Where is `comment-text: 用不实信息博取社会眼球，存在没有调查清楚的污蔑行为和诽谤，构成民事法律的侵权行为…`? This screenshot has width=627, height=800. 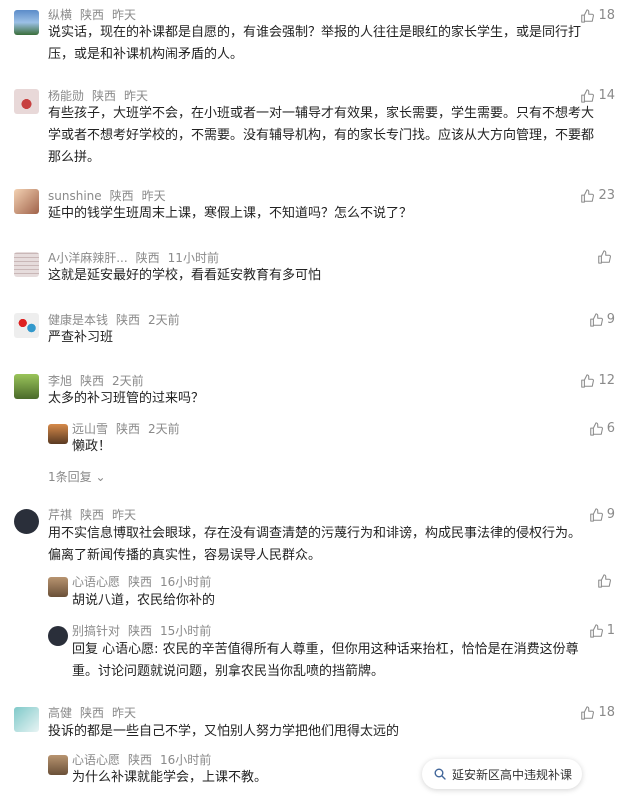
comment-text: 用不实信息博取社会眼球，存在没有调查清楚的污蔑行为和诽谤，构成民事法律的侵权行为… is located at coordinates (315, 544).